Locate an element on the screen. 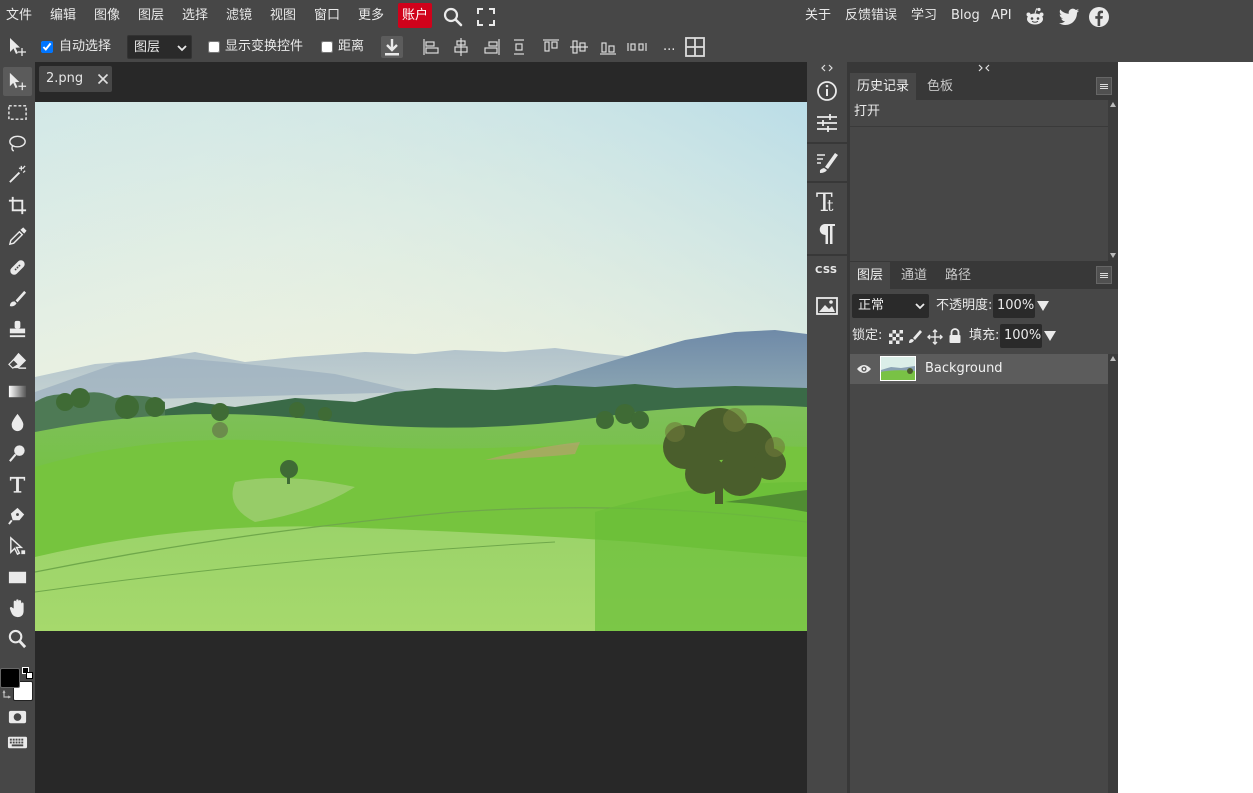 The height and width of the screenshot is (793, 1253). lock-all-icon is located at coordinates (955, 336).